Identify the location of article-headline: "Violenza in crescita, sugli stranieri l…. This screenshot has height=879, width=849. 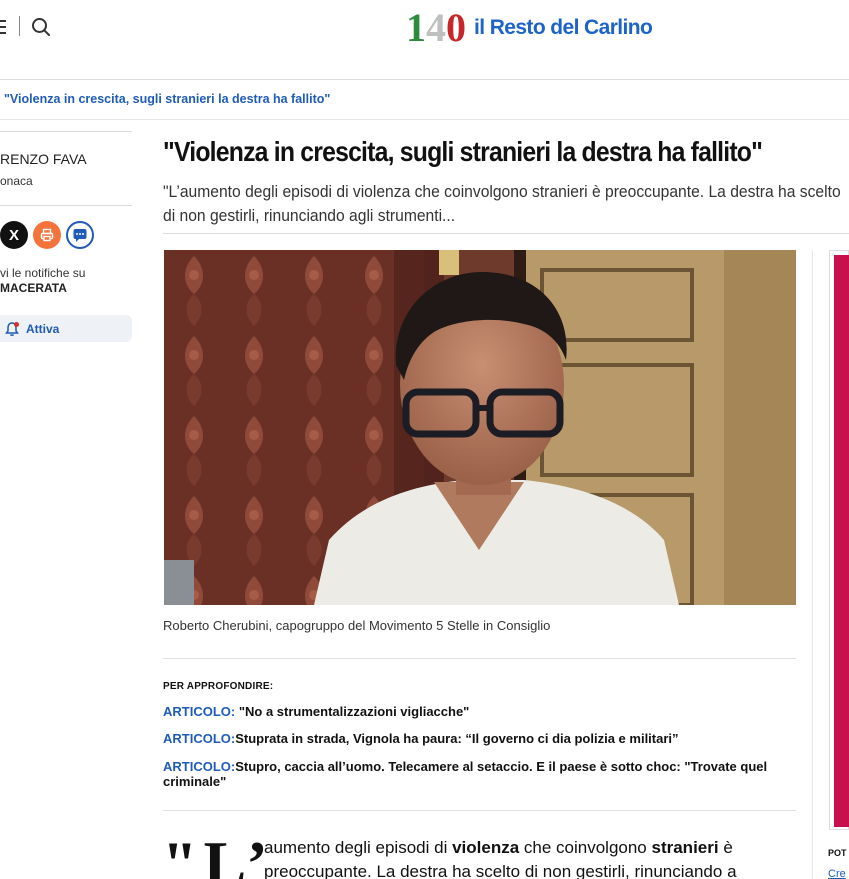
(463, 151).